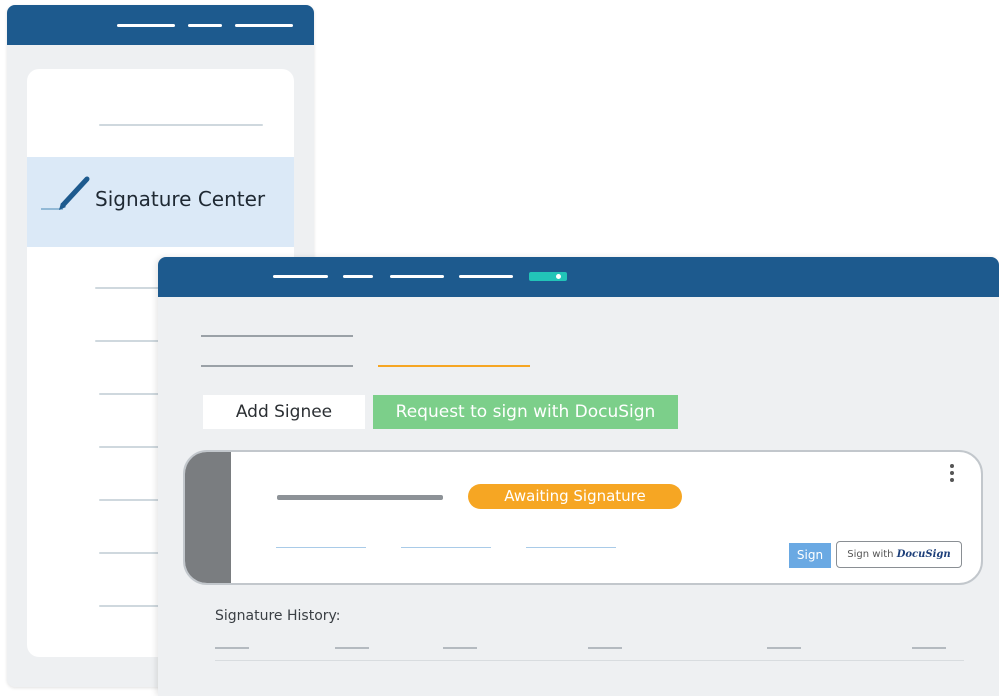  What do you see at coordinates (277, 336) in the screenshot?
I see `page-title-placeholder` at bounding box center [277, 336].